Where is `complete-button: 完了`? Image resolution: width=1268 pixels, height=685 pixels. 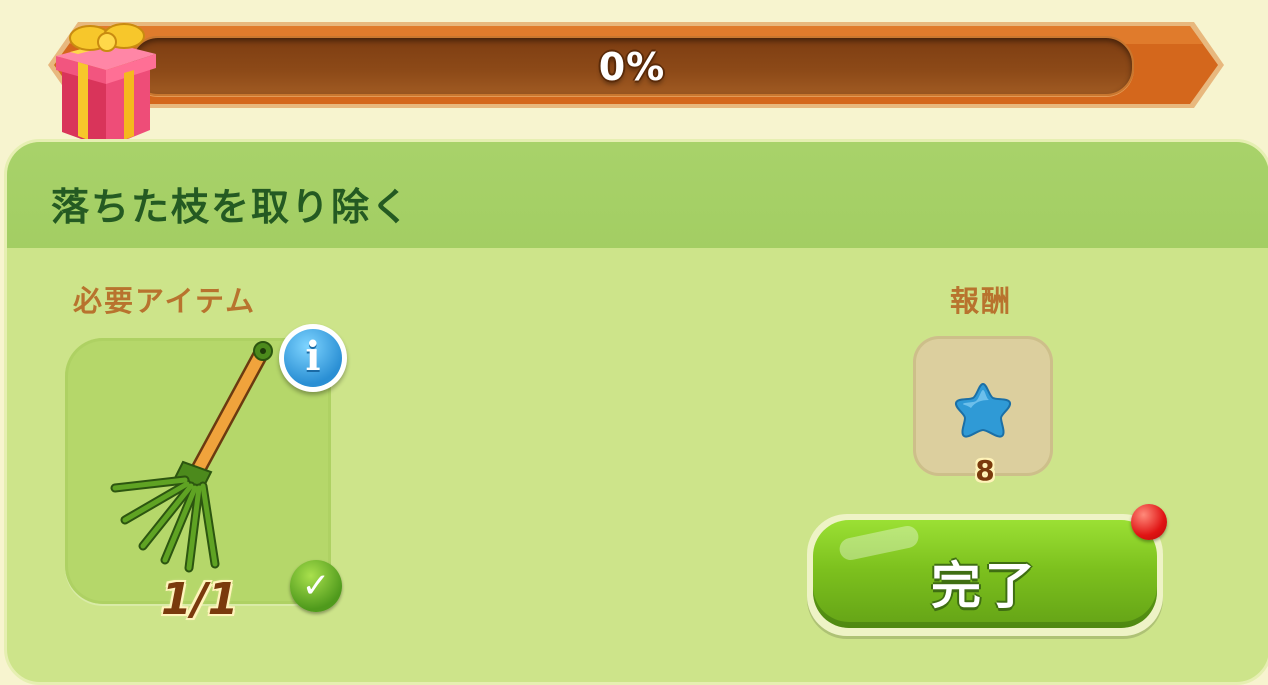 complete-button: 完了 is located at coordinates (985, 575).